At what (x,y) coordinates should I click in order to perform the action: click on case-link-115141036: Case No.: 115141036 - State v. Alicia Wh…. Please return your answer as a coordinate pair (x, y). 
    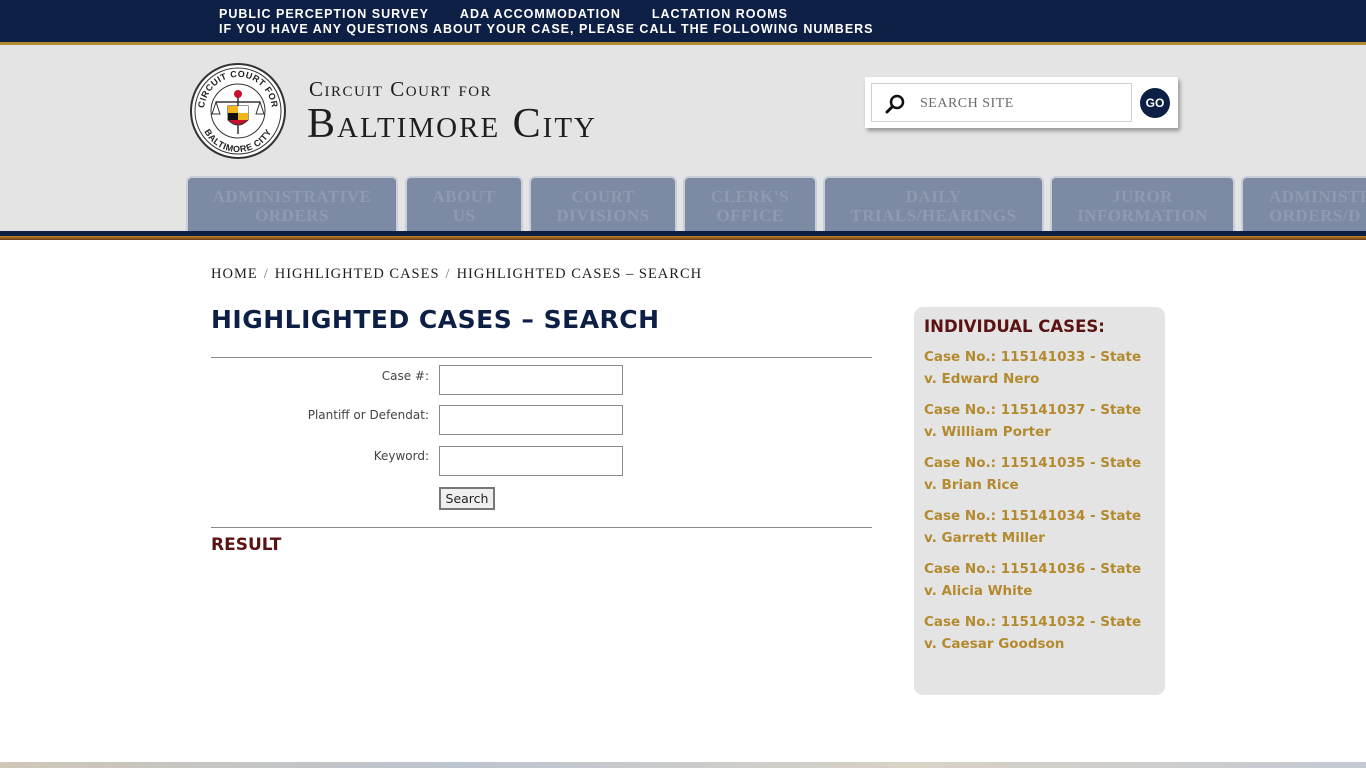
    Looking at the image, I should click on (1036, 580).